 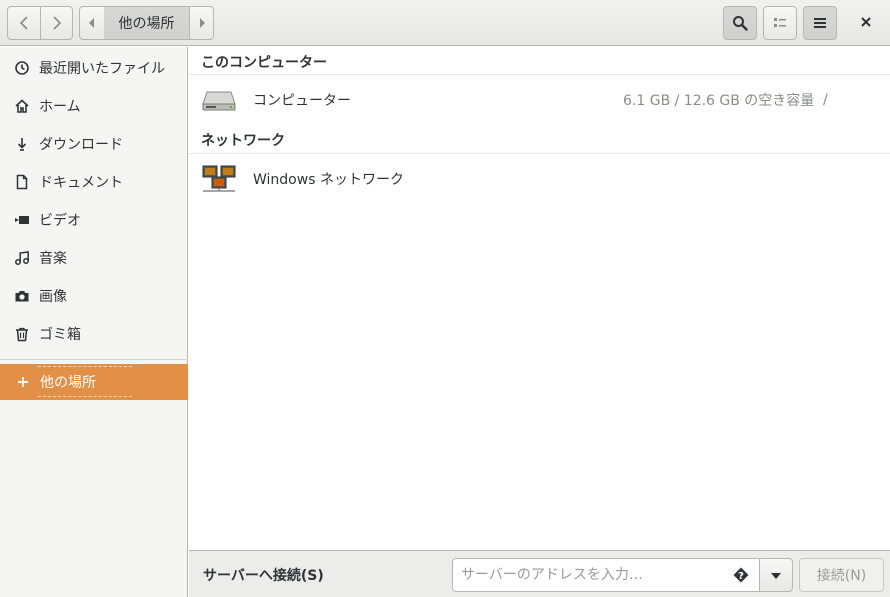 What do you see at coordinates (22, 220) in the screenshot?
I see `video-icon` at bounding box center [22, 220].